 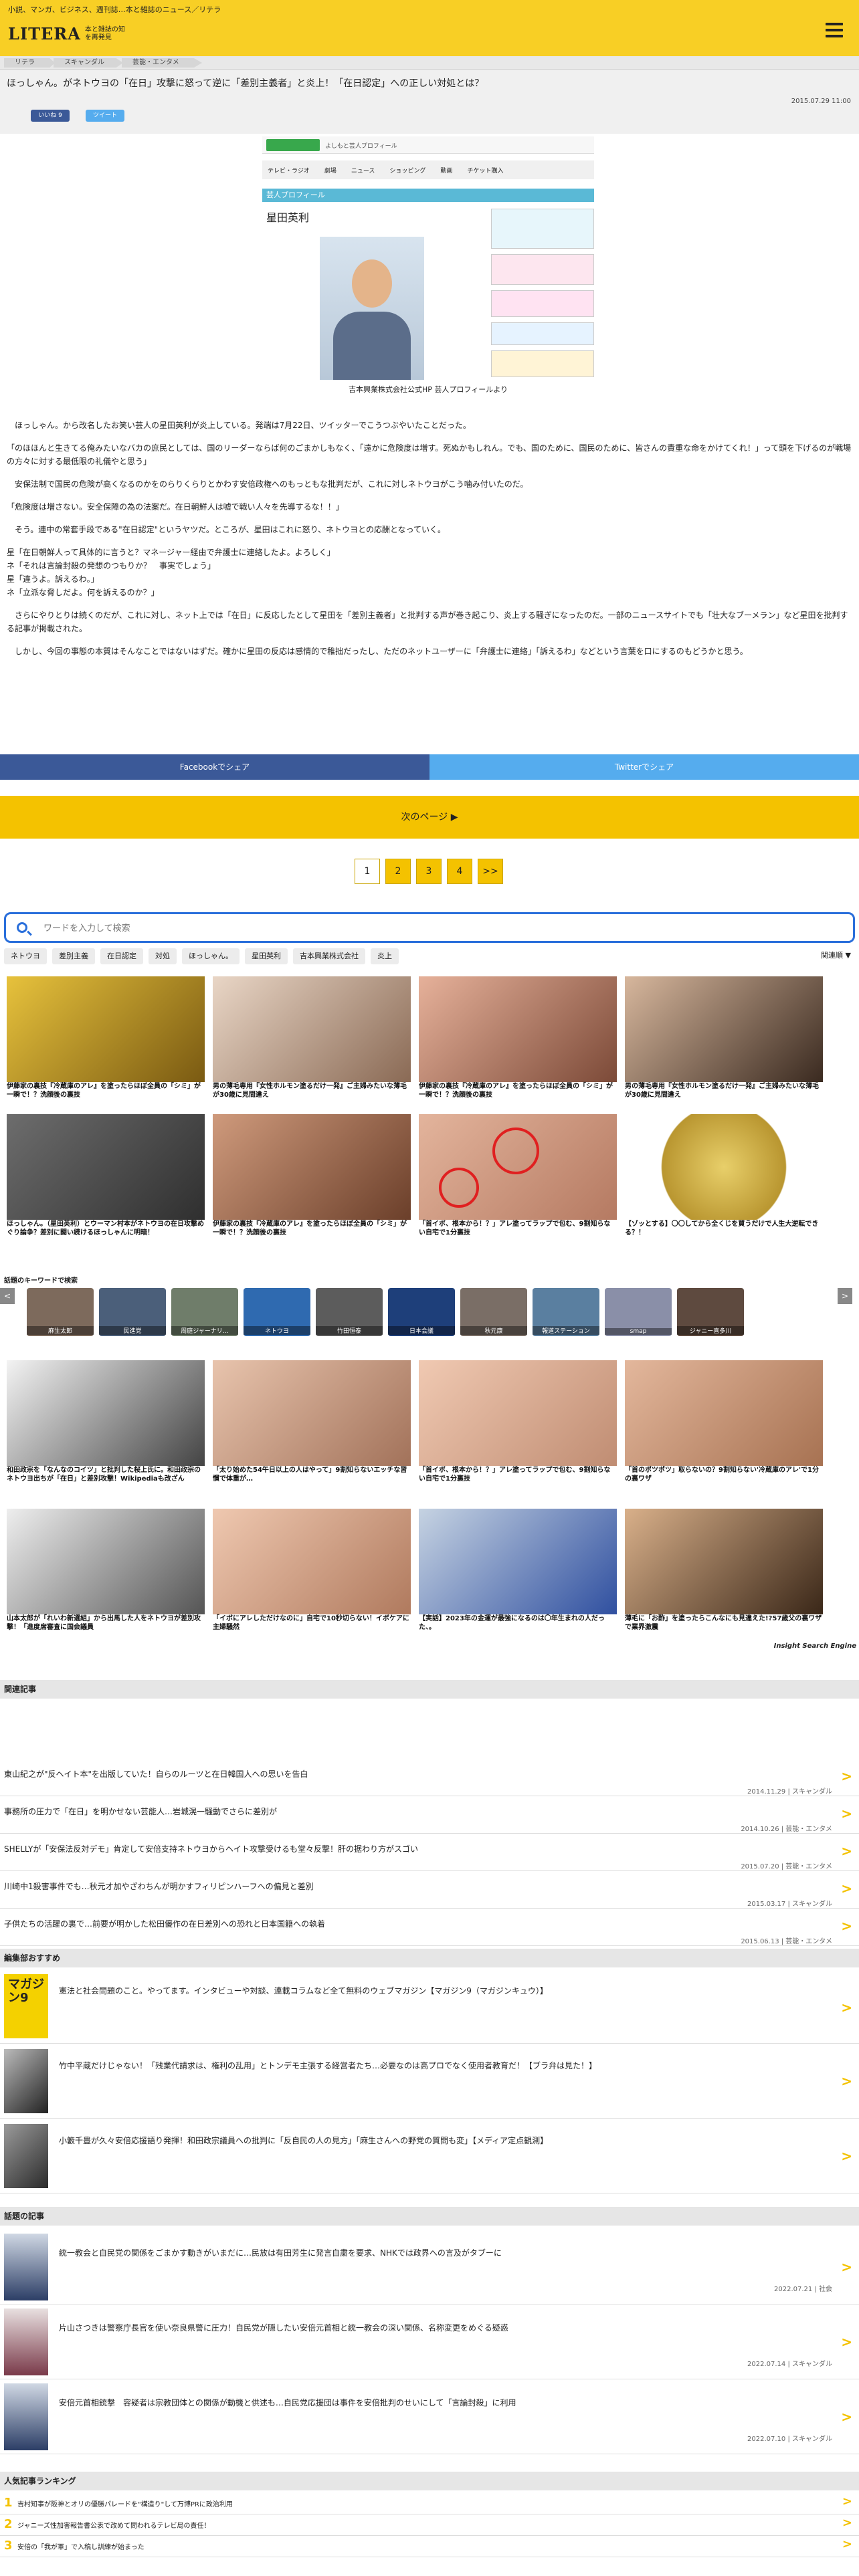 I want to click on ad-tile: 薄毛に「お酢」を塗ったらこんなにも見違えた!?57歳父の裏ワザで業界激震, so click(x=724, y=1571).